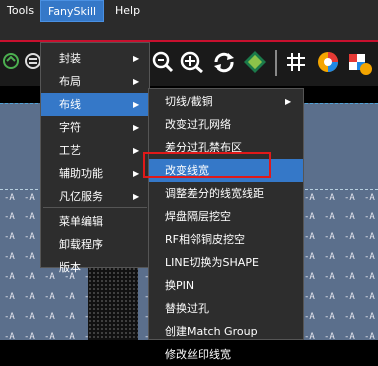 The width and height of the screenshot is (378, 366). What do you see at coordinates (95, 267) in the screenshot?
I see `menu1-item-9: 版本` at bounding box center [95, 267].